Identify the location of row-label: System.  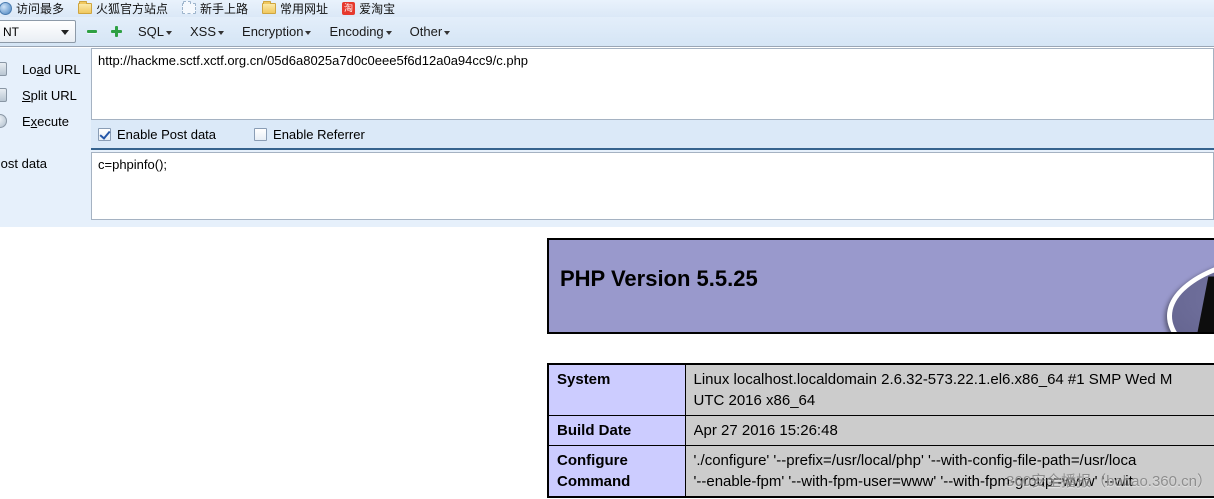
(616, 389).